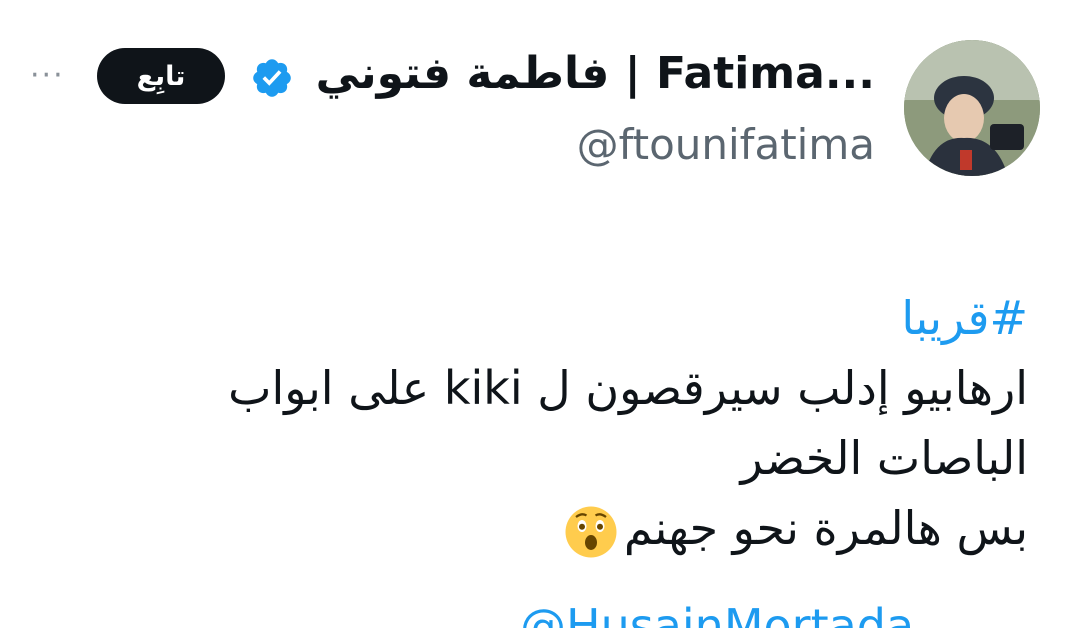 The image size is (1065, 628). I want to click on tweet-line-3-text: بس هالمرة نحو جهنم, so click(825, 528).